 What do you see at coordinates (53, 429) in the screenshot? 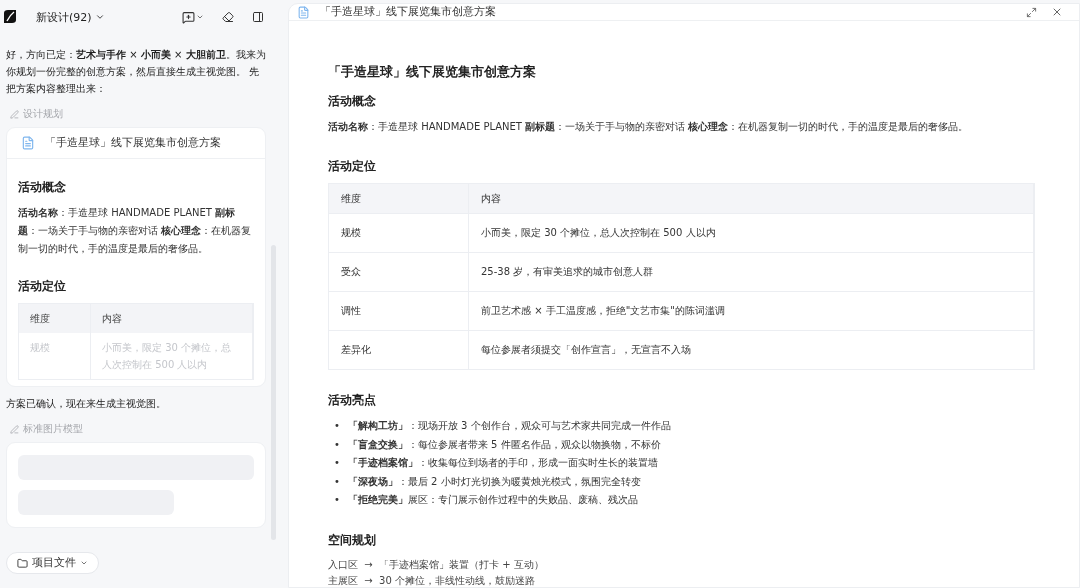
I see `step-label: 标准图片模型` at bounding box center [53, 429].